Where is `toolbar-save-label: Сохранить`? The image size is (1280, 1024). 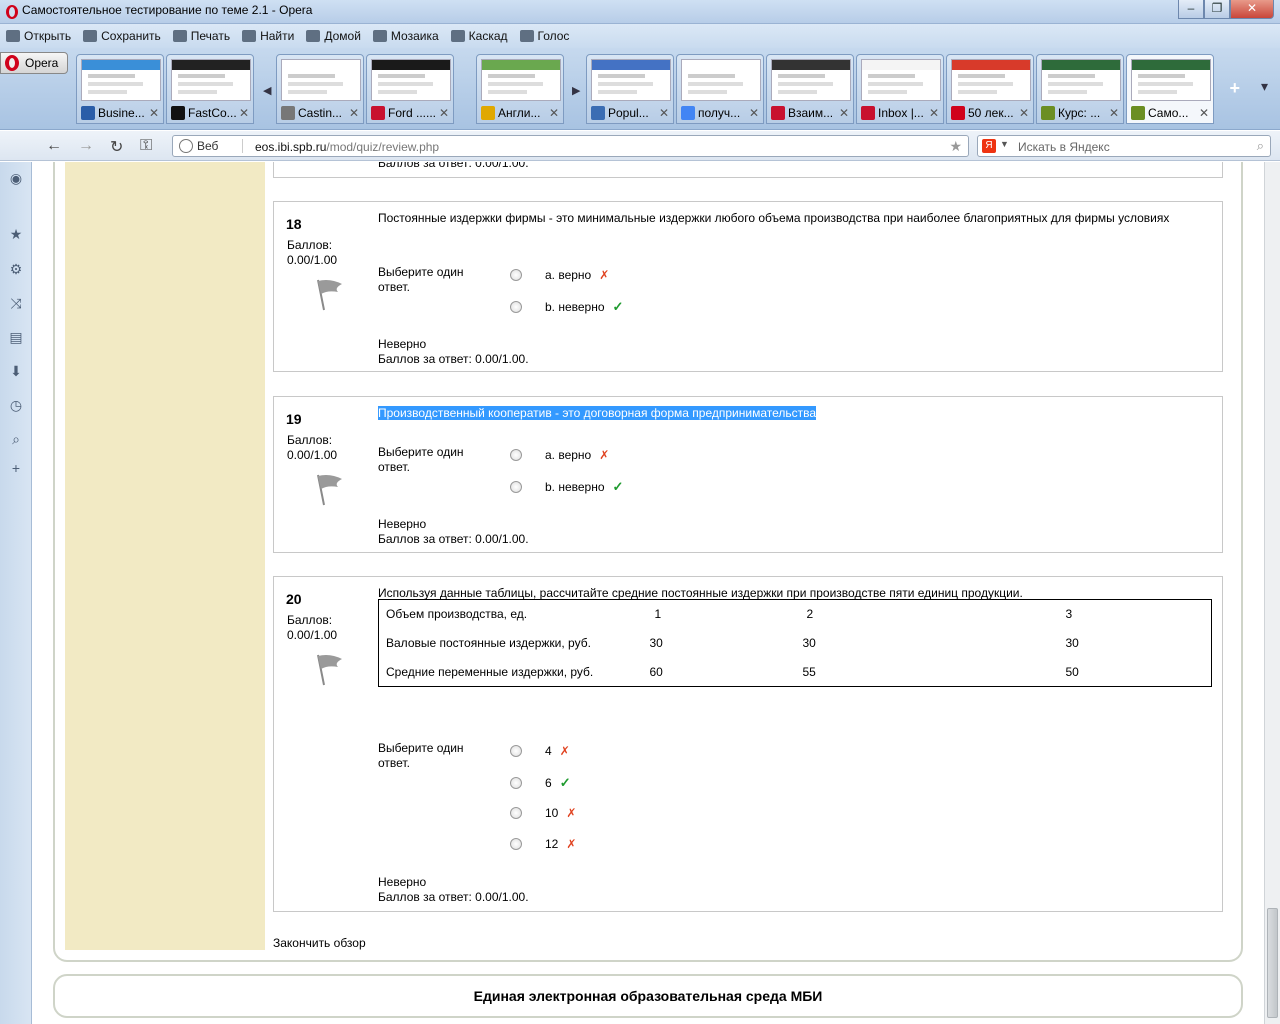 toolbar-save-label: Сохранить is located at coordinates (131, 36).